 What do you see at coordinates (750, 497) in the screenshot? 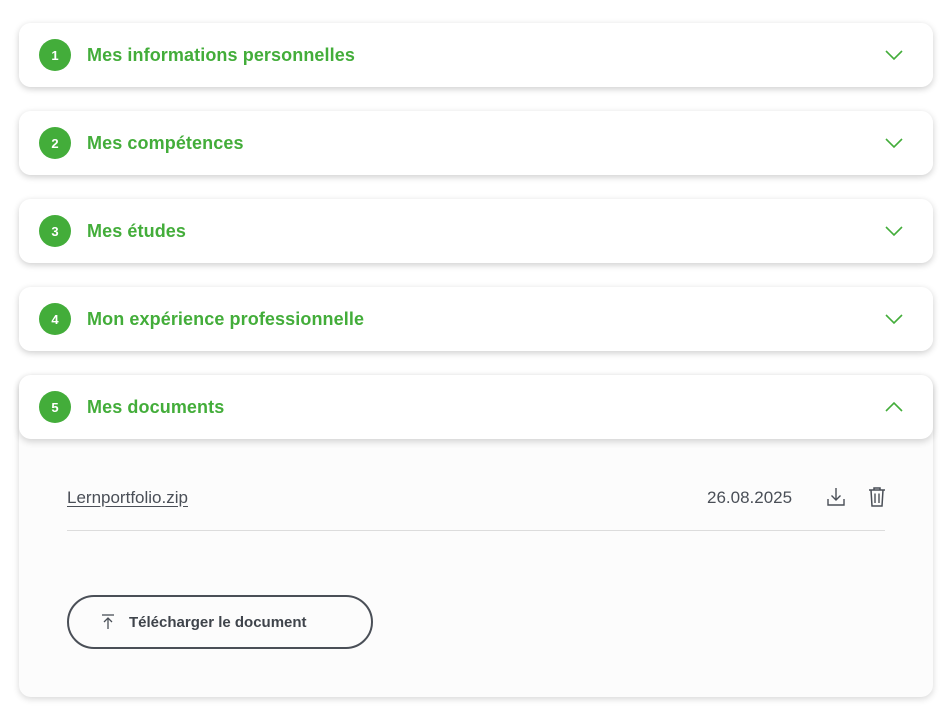
I see `document-date: 26.08.2025` at bounding box center [750, 497].